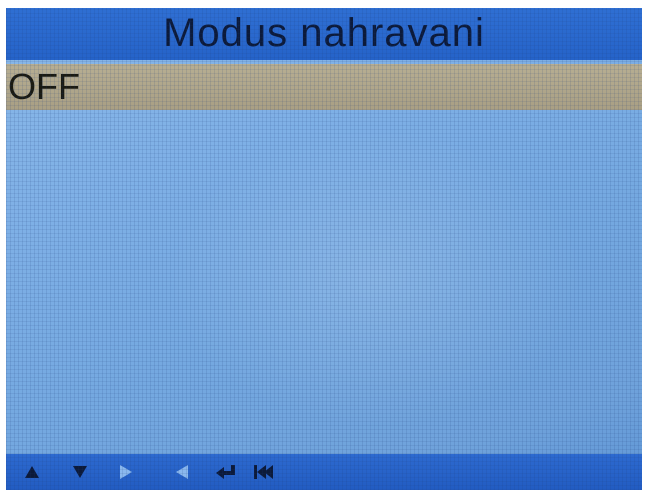 The image size is (646, 495). I want to click on title-bar: Modus nahravani, so click(324, 34).